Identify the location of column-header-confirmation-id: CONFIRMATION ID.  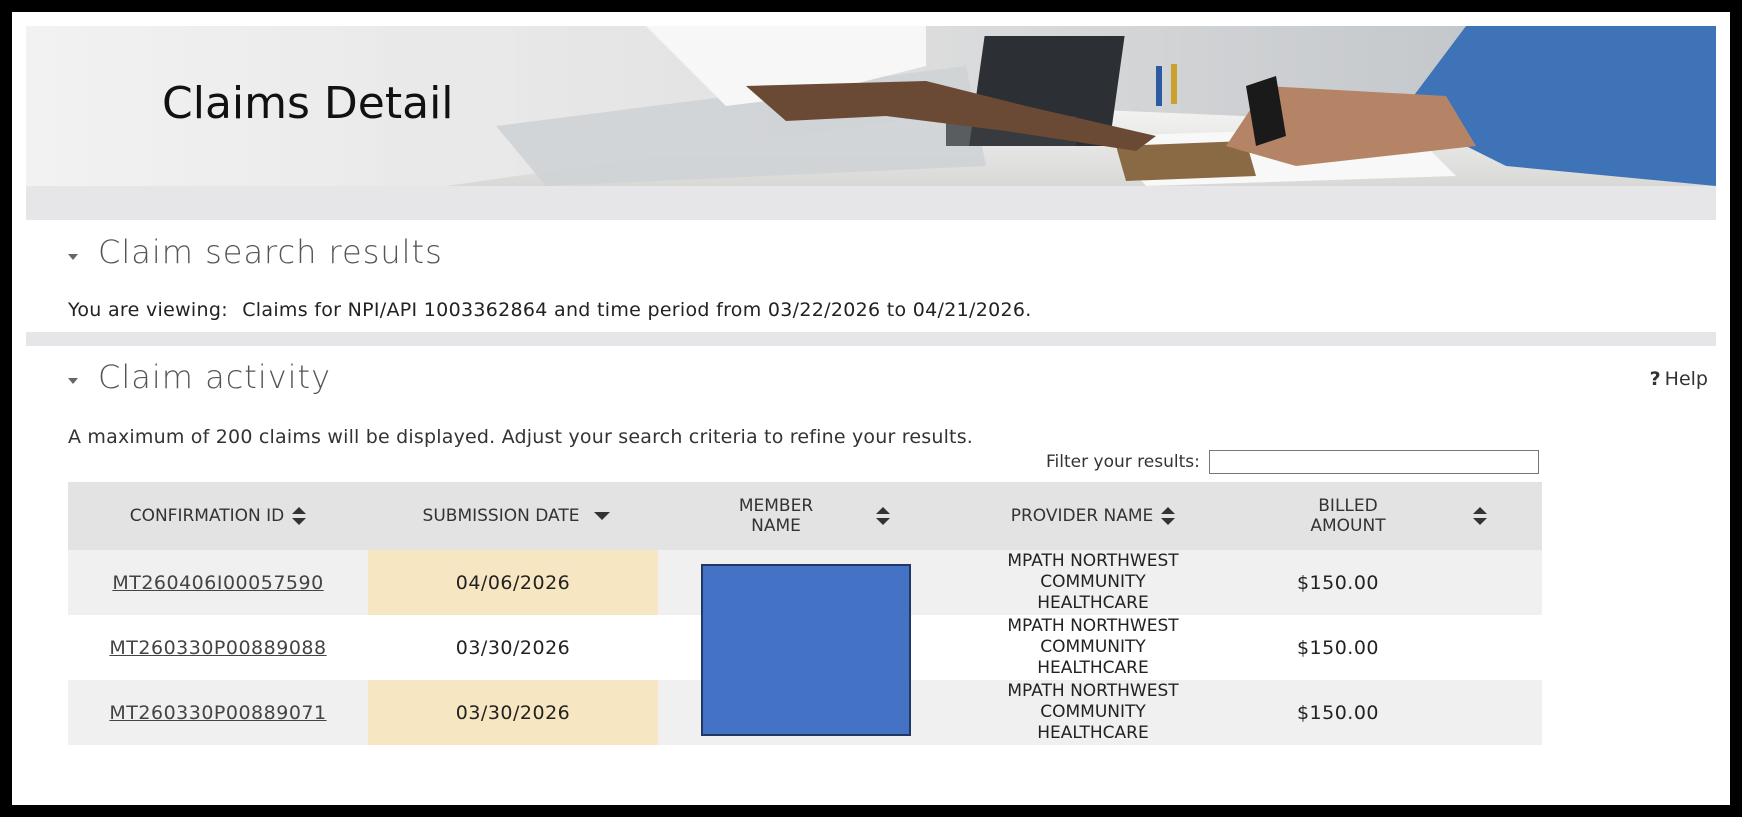
(218, 516).